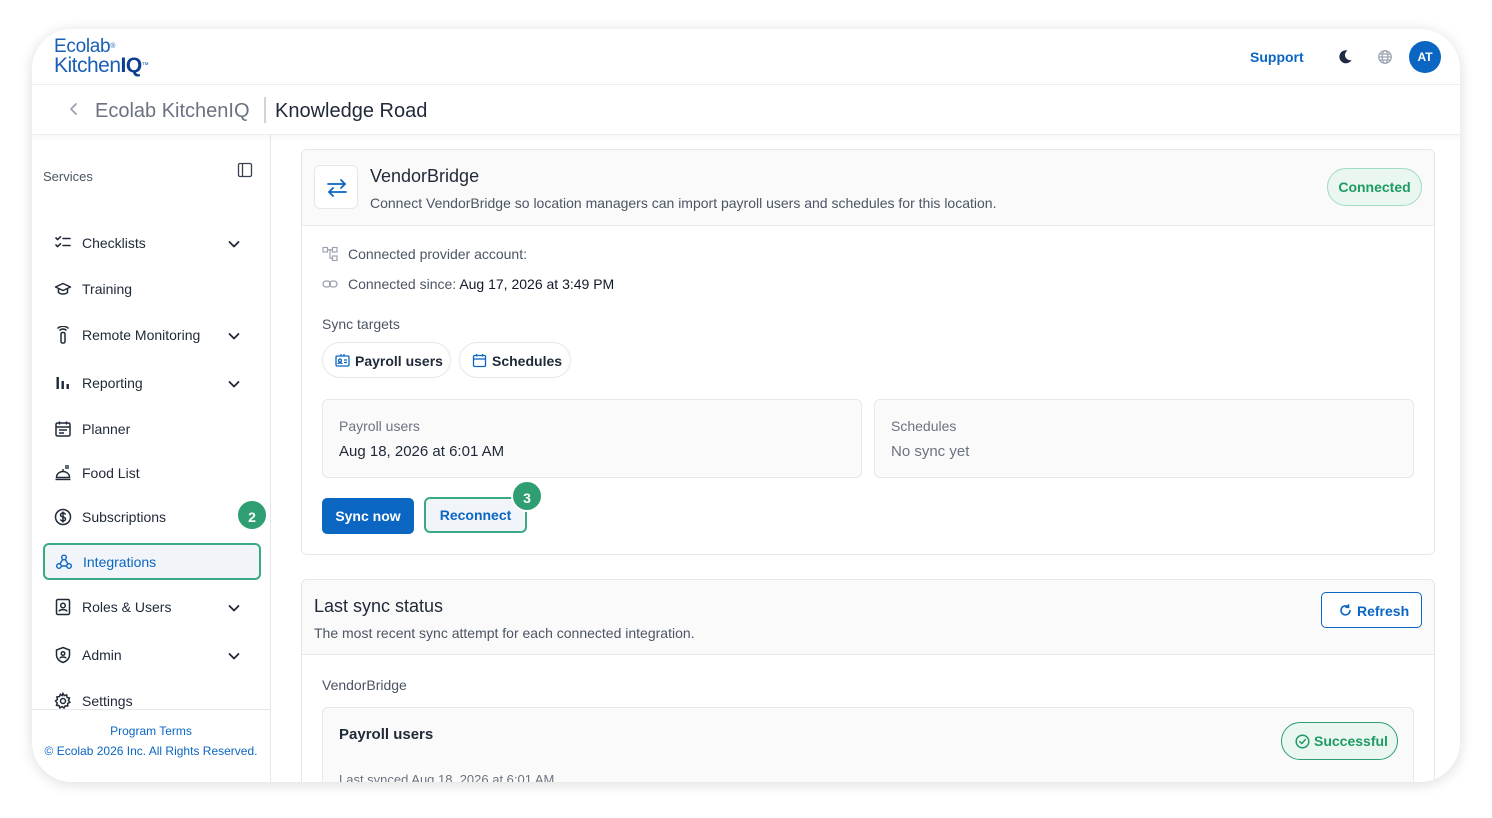 The width and height of the screenshot is (1492, 818). I want to click on vendorbridge-logo, so click(336, 187).